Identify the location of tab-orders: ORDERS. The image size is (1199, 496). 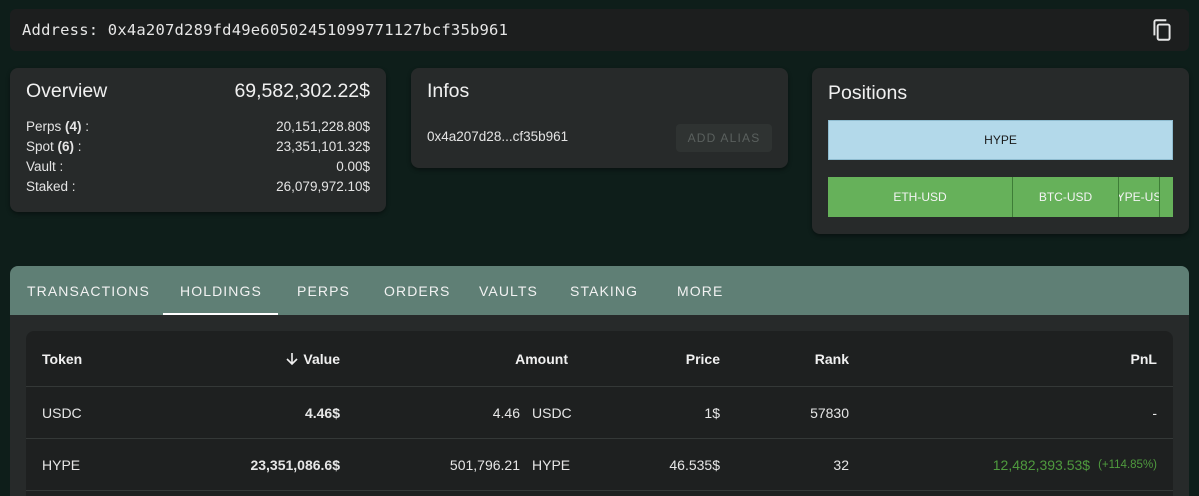
(417, 290).